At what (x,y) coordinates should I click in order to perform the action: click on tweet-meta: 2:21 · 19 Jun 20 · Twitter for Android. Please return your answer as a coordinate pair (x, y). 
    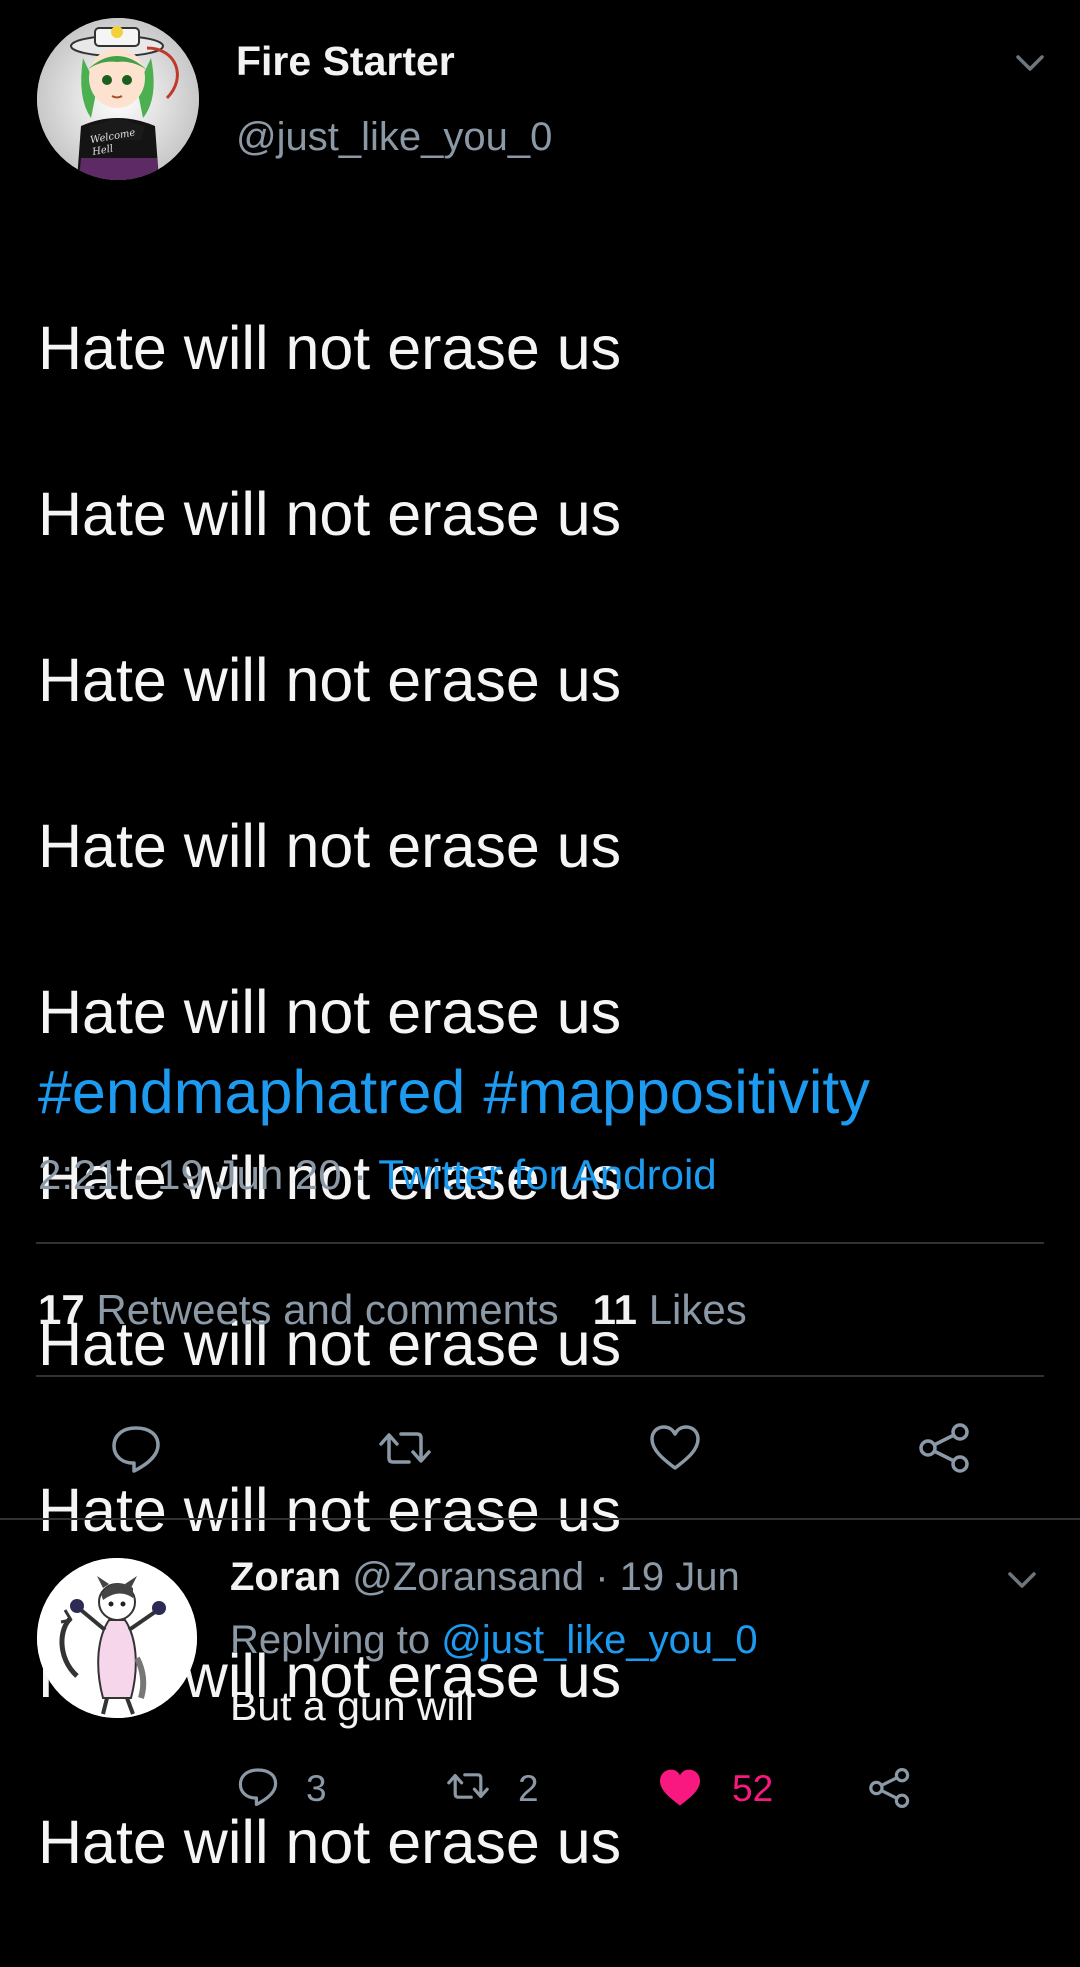
    Looking at the image, I should click on (377, 1175).